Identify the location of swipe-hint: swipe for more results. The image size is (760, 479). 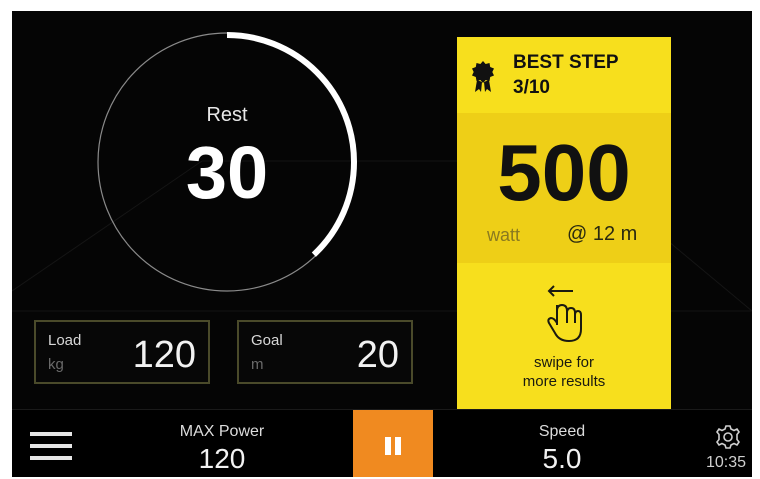
(564, 372).